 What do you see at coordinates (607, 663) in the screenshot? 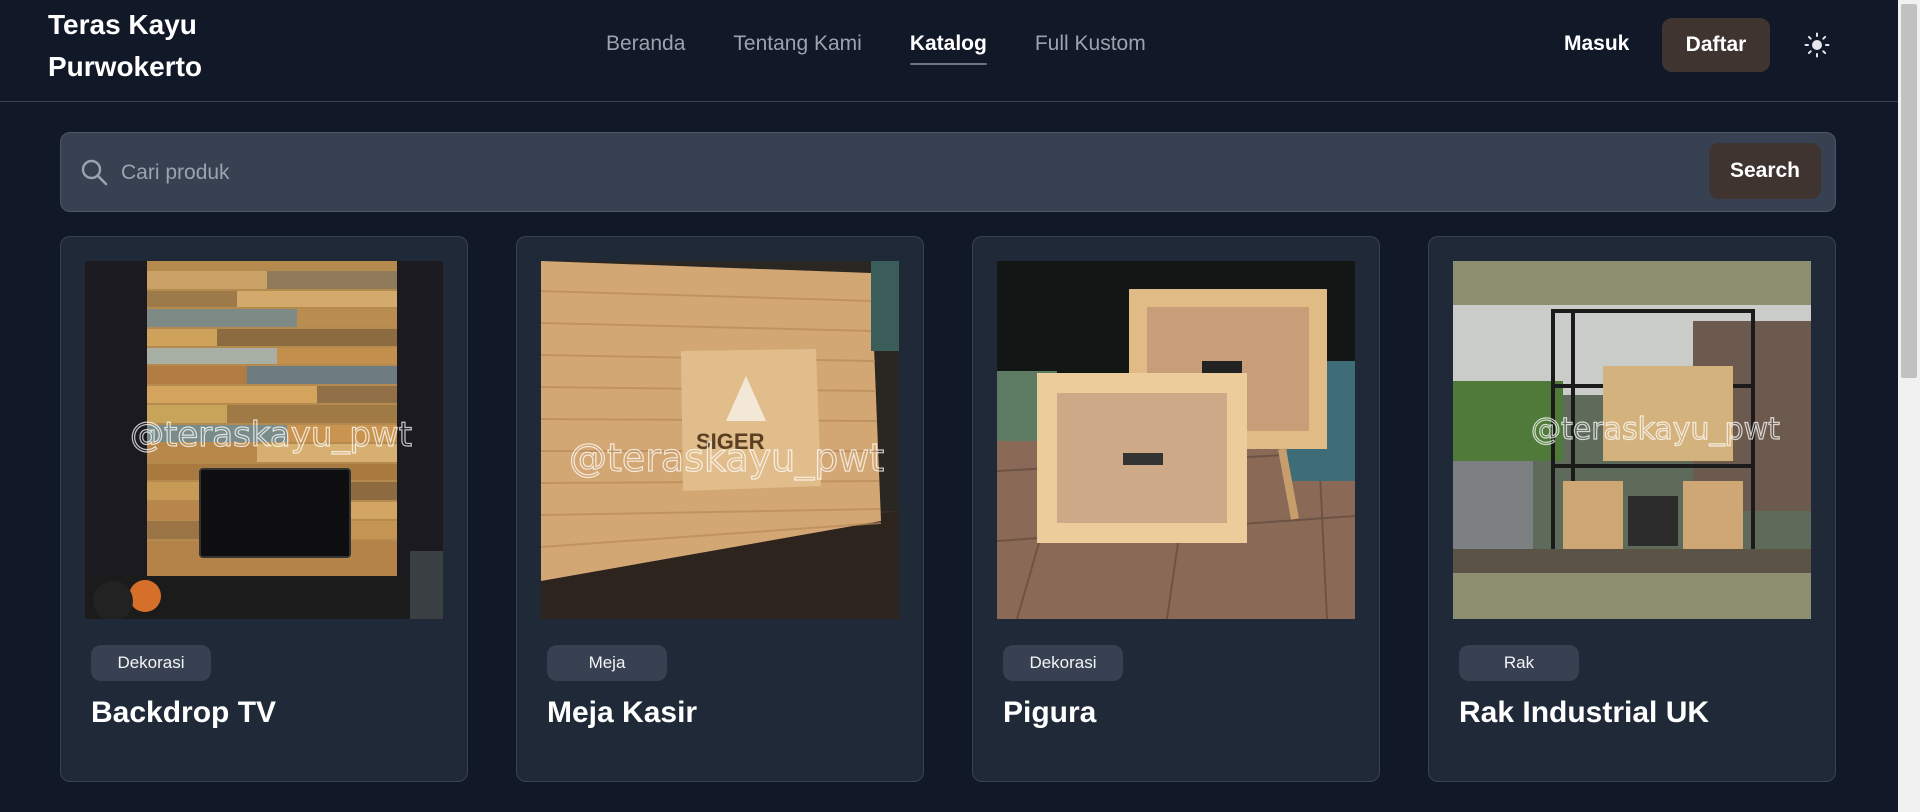
I see `category-badge: Meja` at bounding box center [607, 663].